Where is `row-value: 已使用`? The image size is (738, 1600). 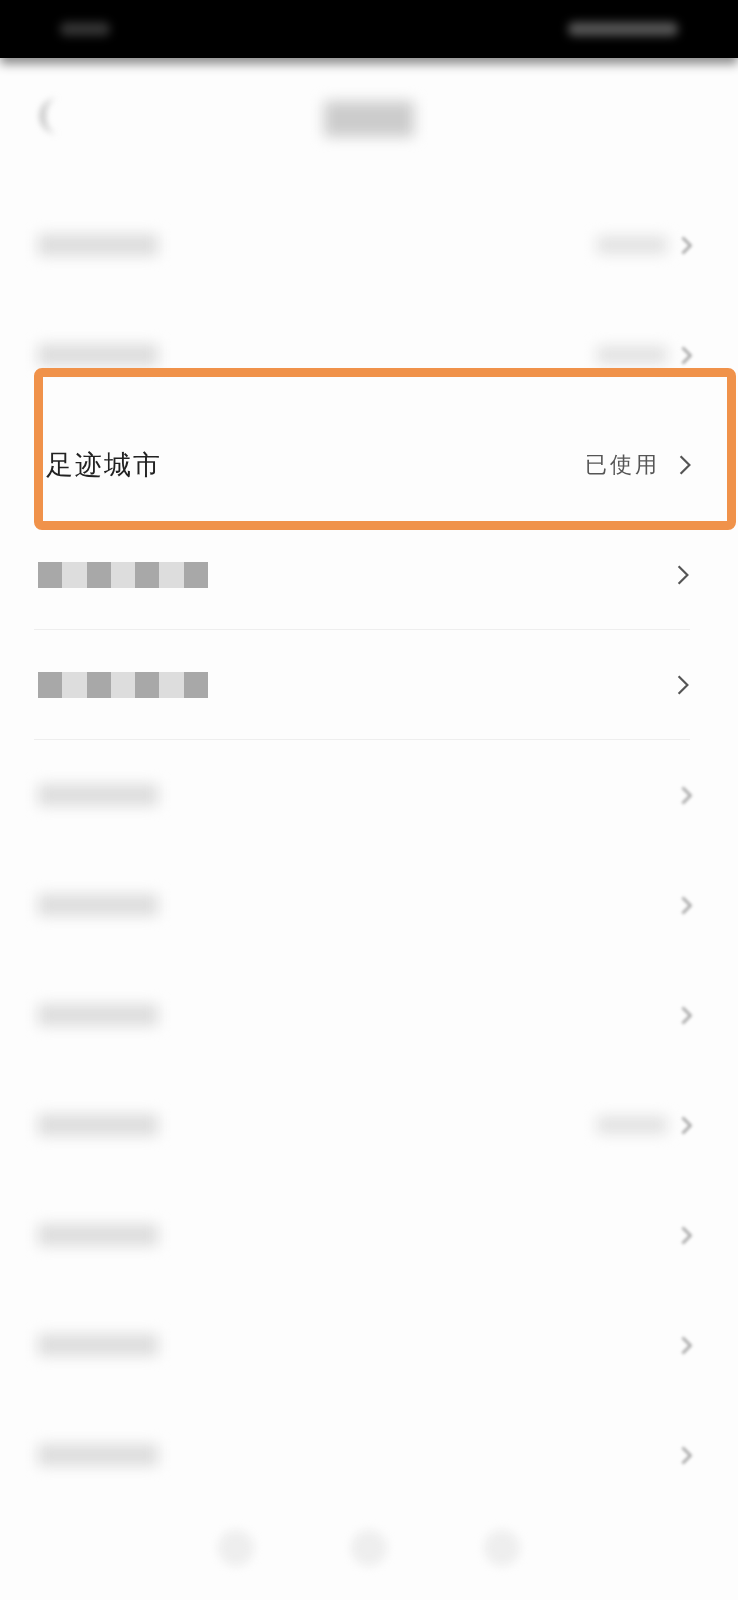
row-value: 已使用 is located at coordinates (622, 465).